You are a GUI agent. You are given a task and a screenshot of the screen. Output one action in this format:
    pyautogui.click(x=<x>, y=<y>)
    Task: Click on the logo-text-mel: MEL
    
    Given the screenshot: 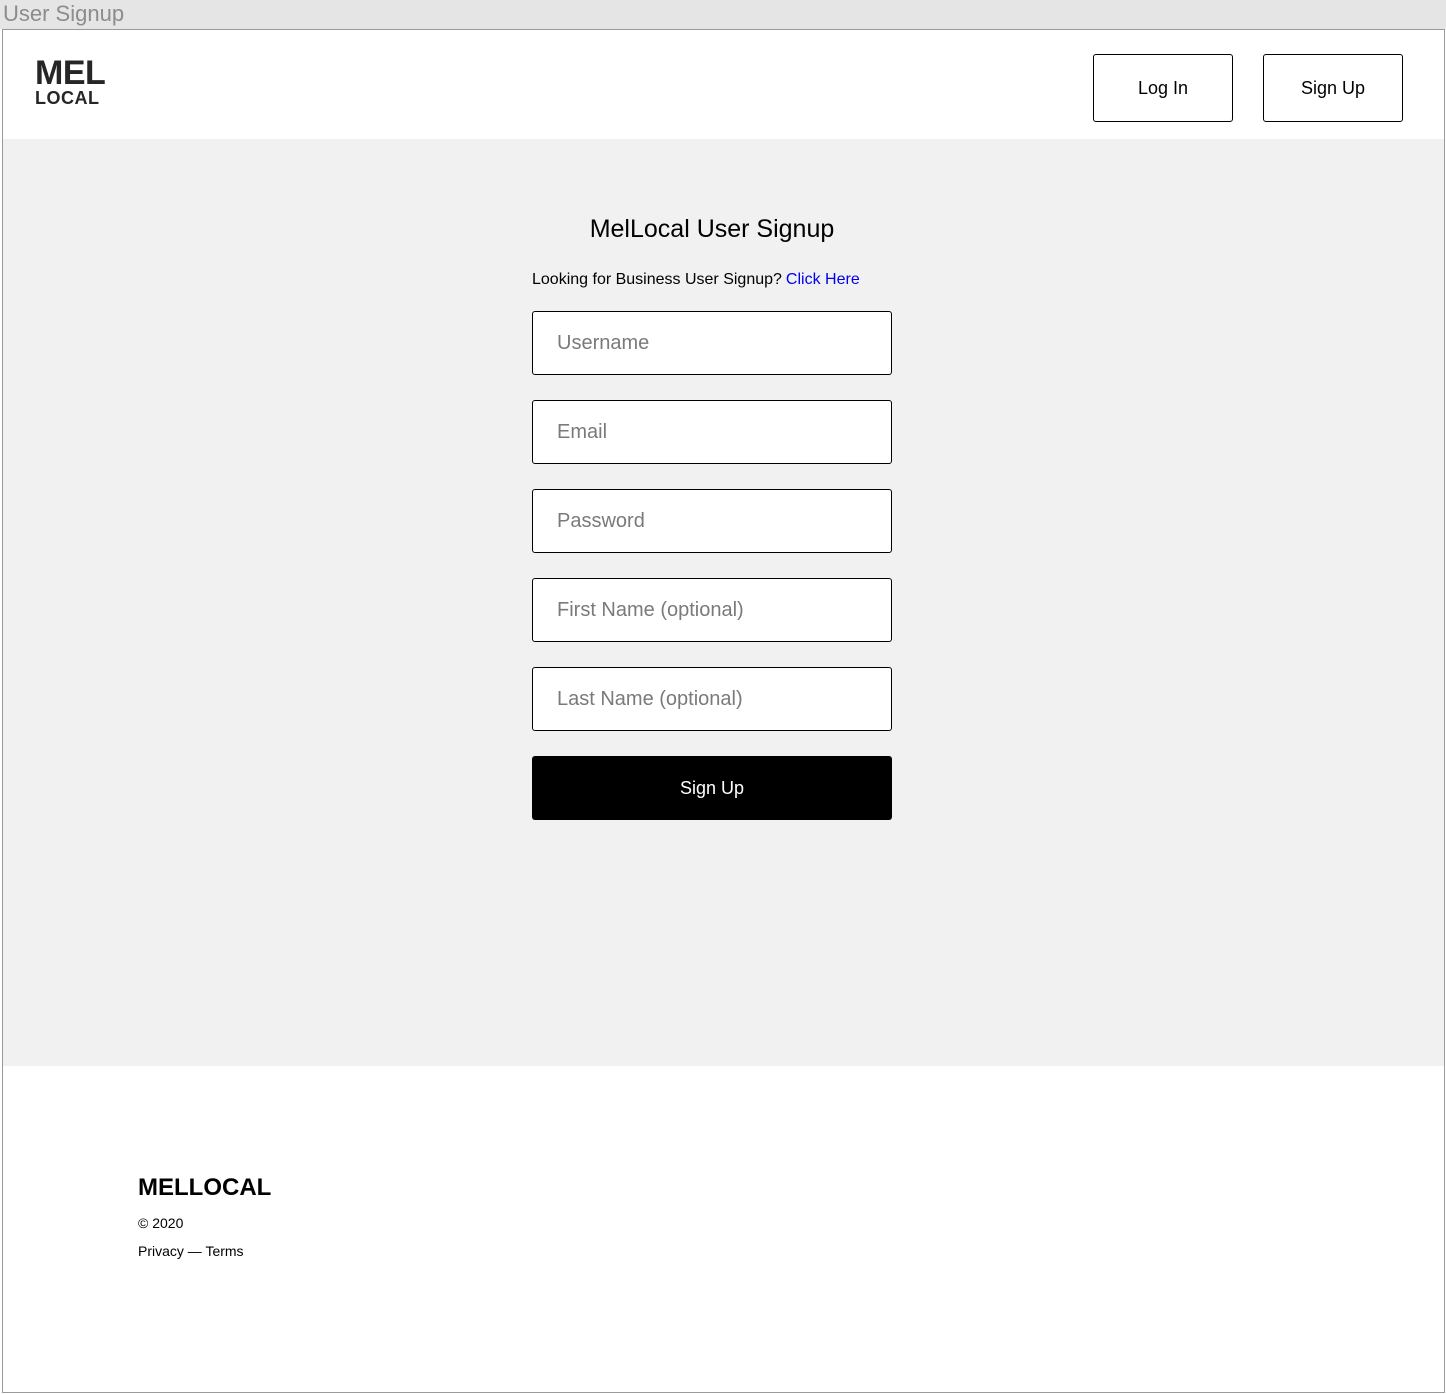 What is the action you would take?
    pyautogui.click(x=70, y=73)
    